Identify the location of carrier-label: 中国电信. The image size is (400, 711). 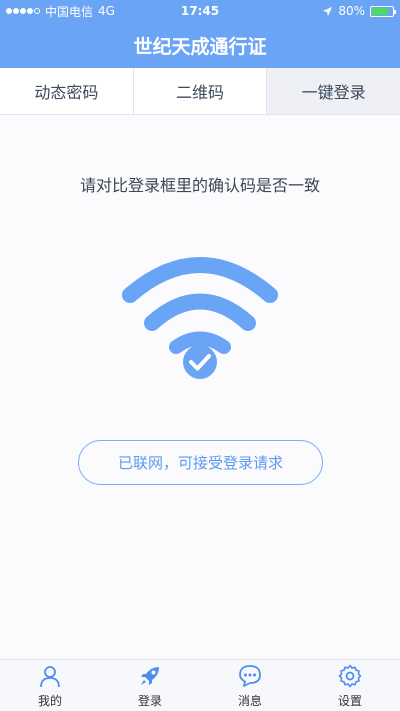
(69, 11).